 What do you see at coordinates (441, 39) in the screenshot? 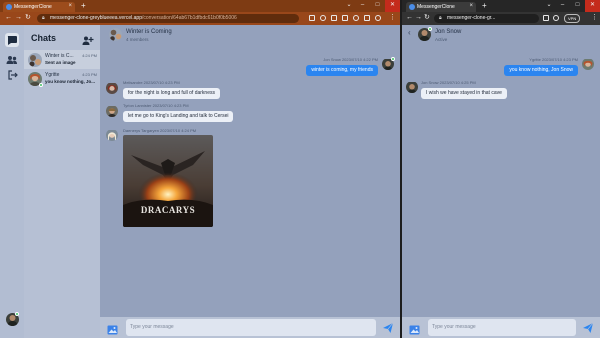
I see `chat-subtitle: Active` at bounding box center [441, 39].